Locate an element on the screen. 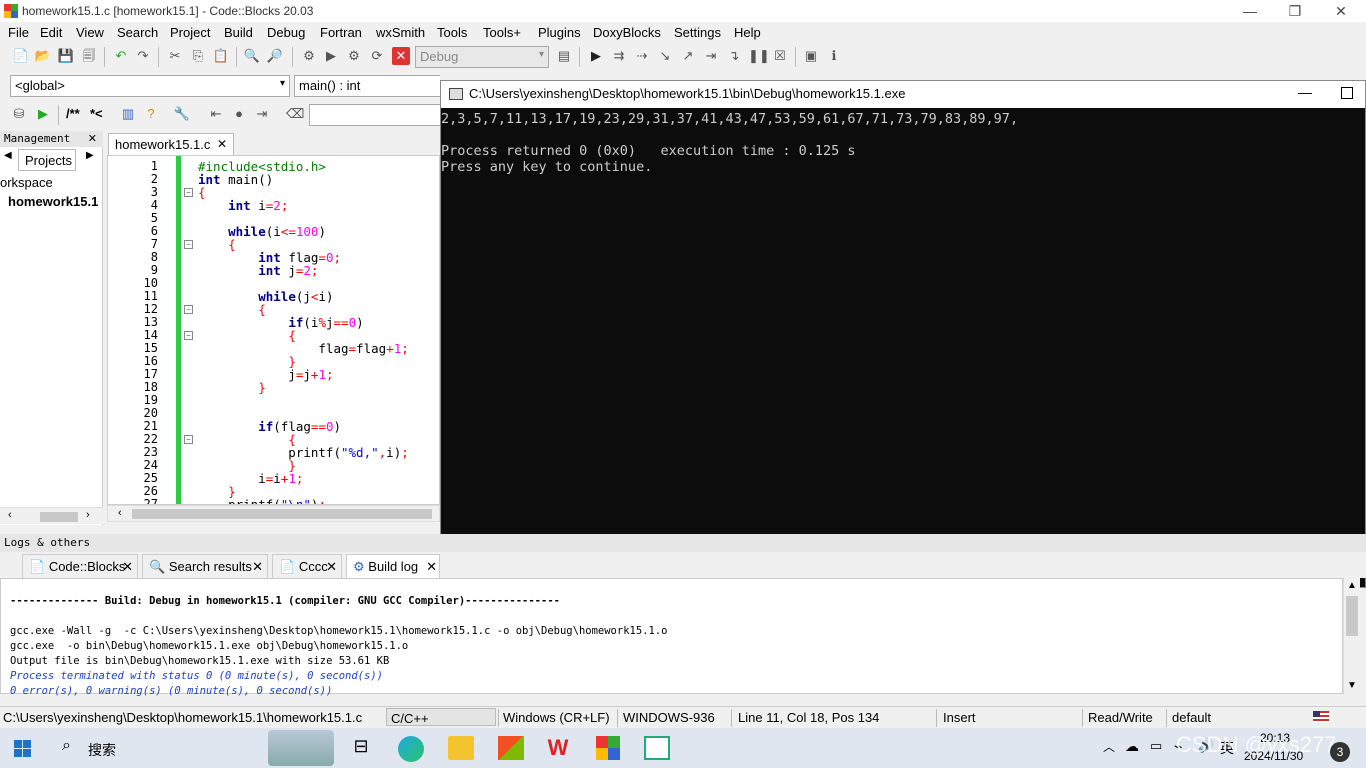  help-icon: ? is located at coordinates (151, 114).